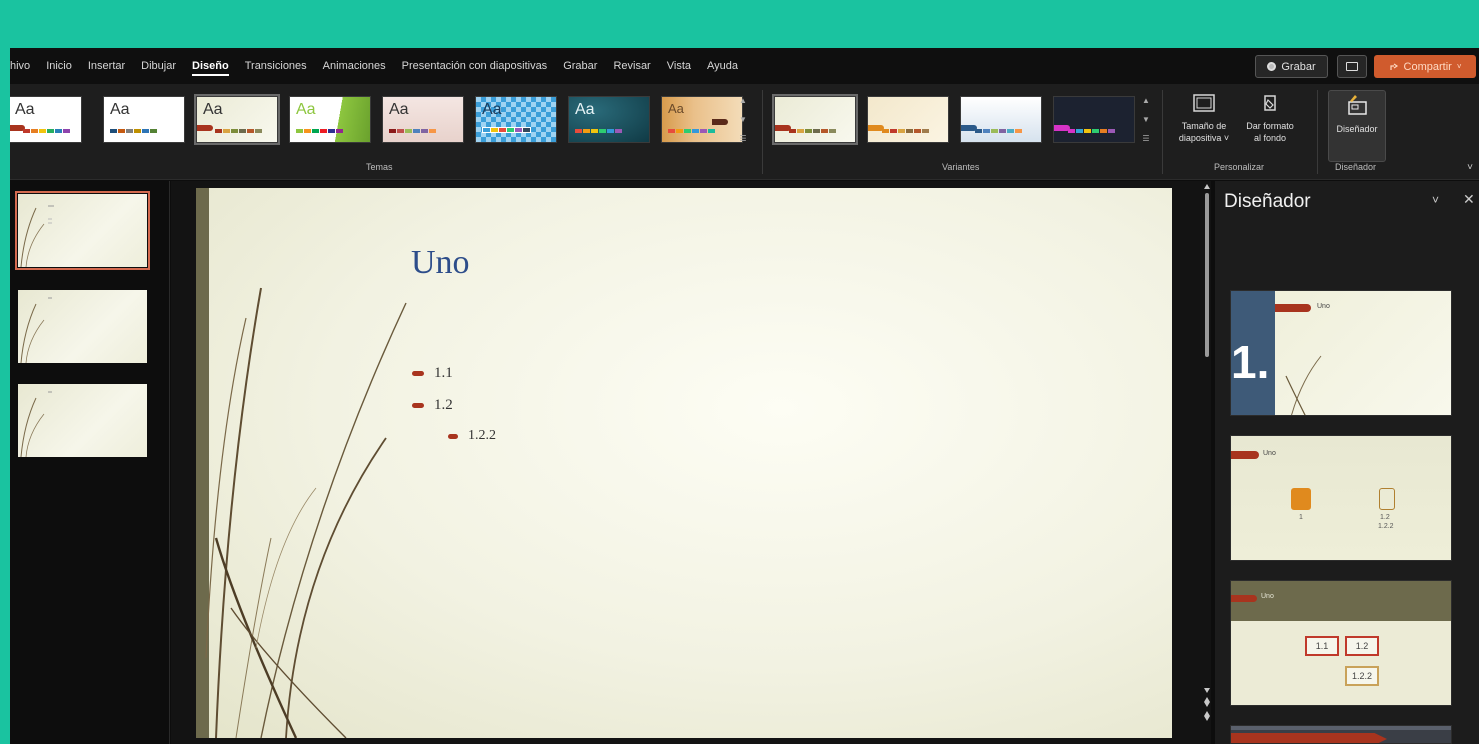 The height and width of the screenshot is (744, 1479). What do you see at coordinates (1341, 353) in the screenshot?
I see `design-option-1: 1. Uno` at bounding box center [1341, 353].